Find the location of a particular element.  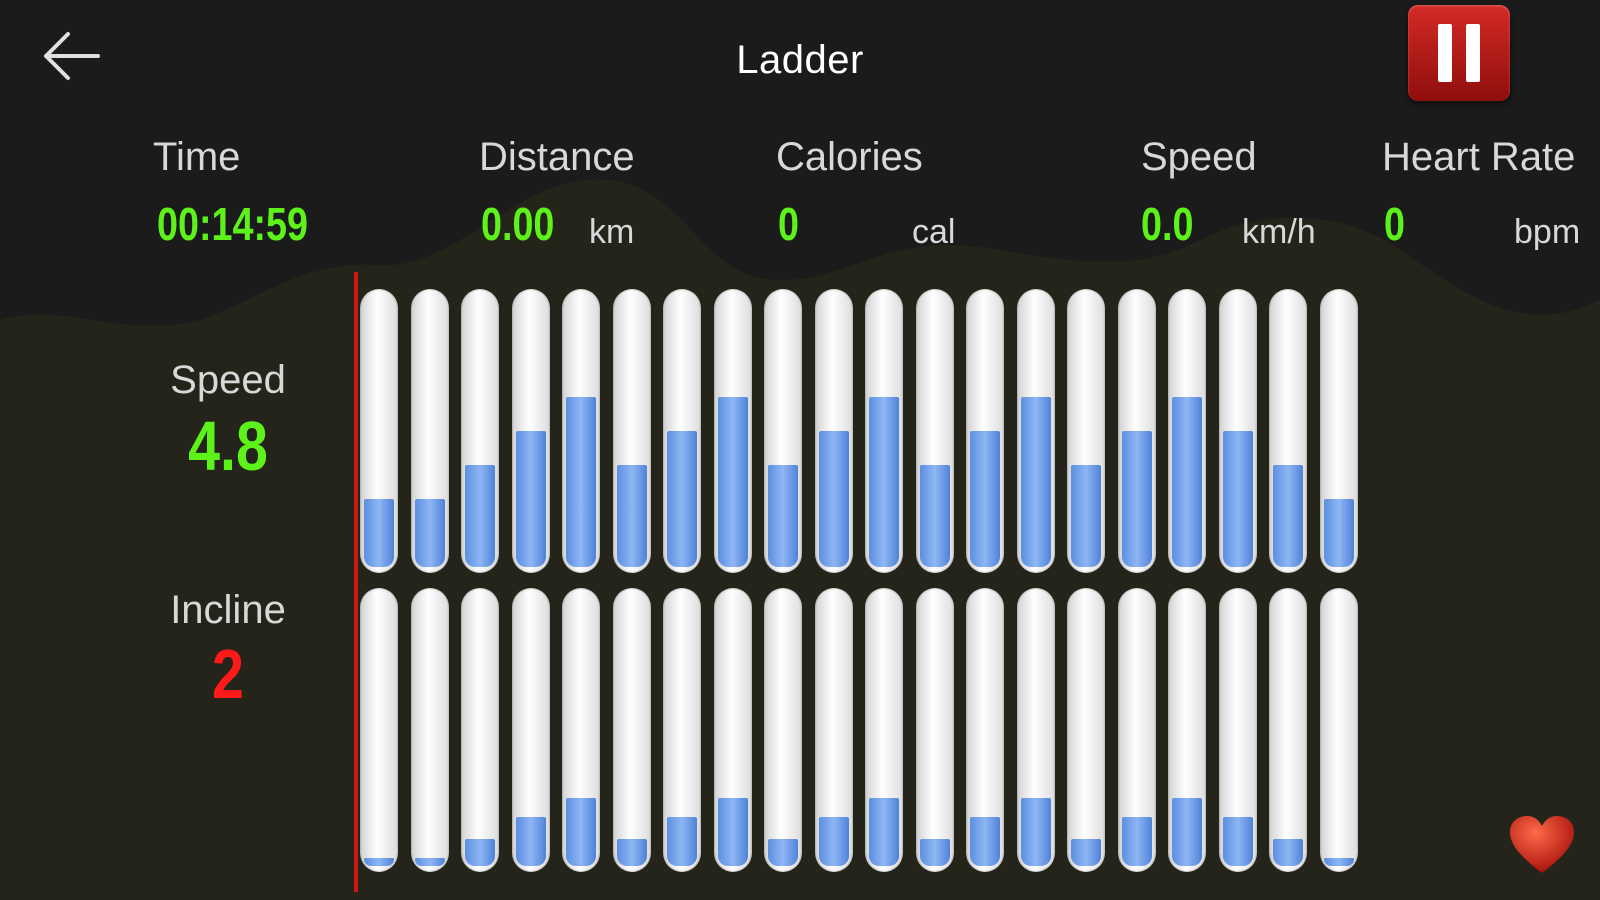

speed-unit: km/h is located at coordinates (1279, 232).